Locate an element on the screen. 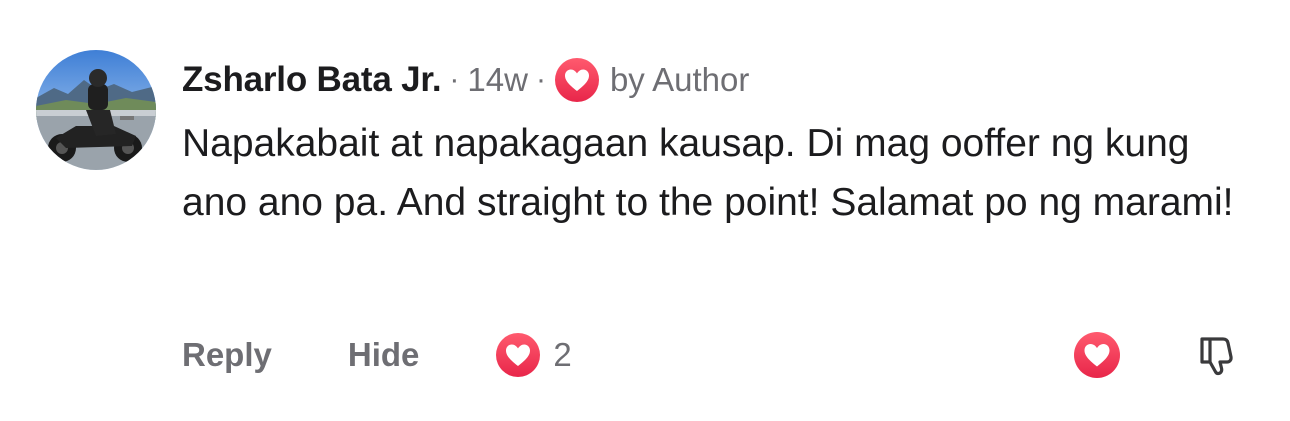 The height and width of the screenshot is (421, 1290). avatar-image is located at coordinates (96, 110).